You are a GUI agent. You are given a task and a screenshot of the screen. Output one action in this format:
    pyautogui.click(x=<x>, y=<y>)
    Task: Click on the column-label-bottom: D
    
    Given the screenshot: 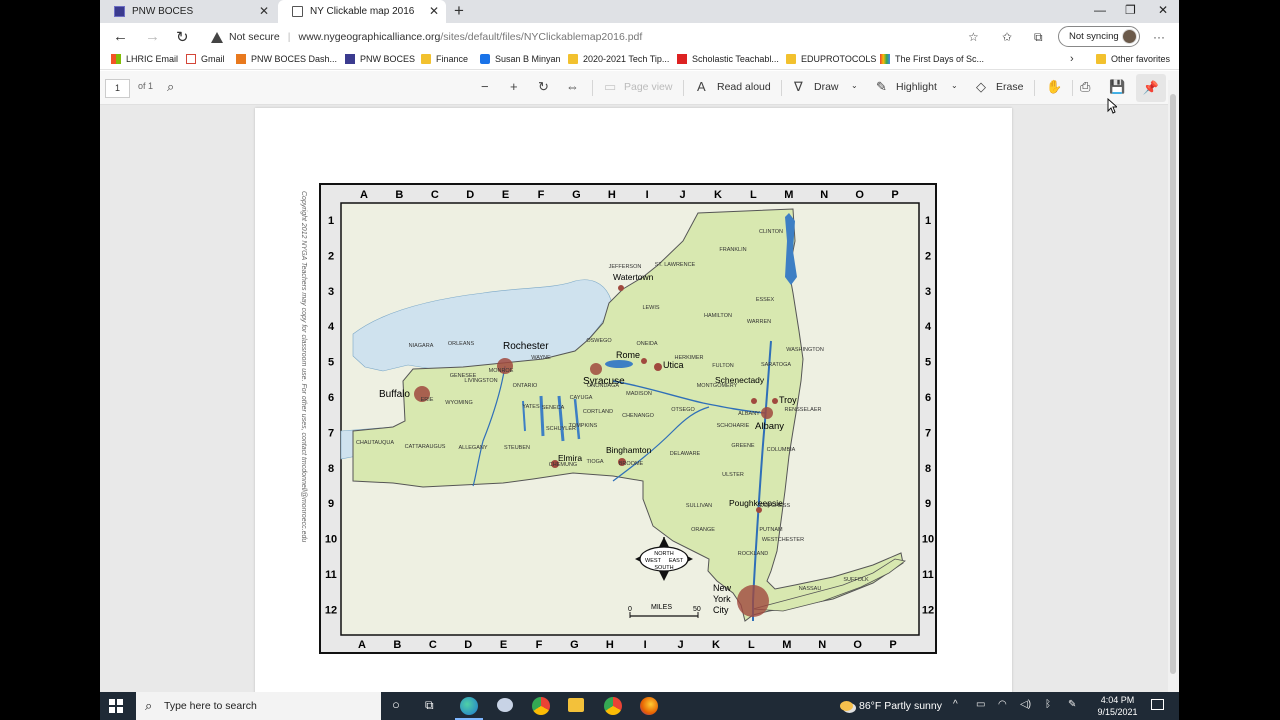 What is the action you would take?
    pyautogui.click(x=468, y=645)
    